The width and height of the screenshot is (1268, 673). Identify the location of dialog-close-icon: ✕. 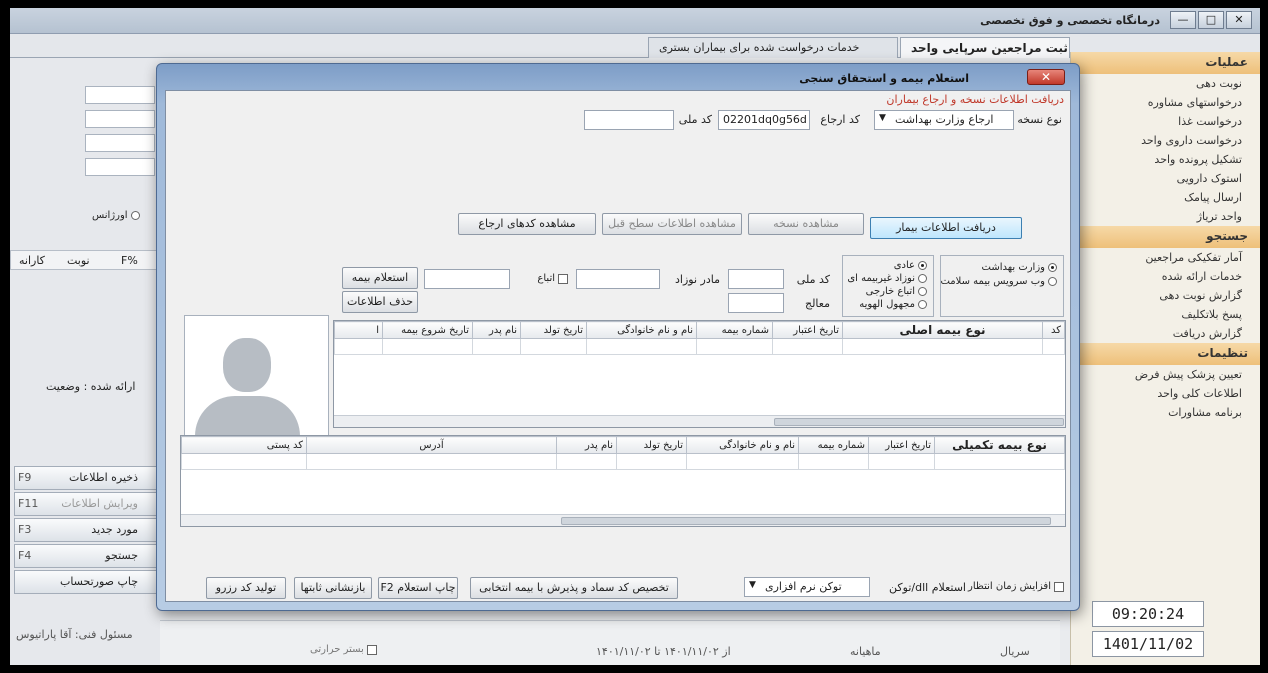
(1046, 77).